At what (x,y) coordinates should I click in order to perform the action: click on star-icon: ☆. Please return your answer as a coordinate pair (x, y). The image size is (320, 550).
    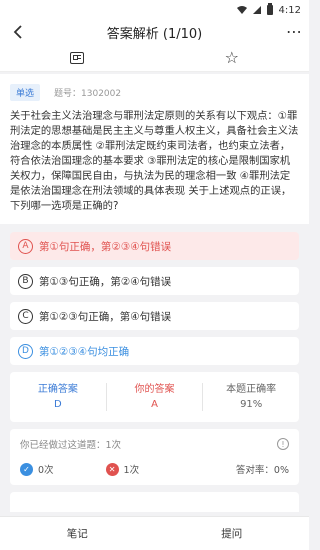
    Looking at the image, I should click on (231, 57).